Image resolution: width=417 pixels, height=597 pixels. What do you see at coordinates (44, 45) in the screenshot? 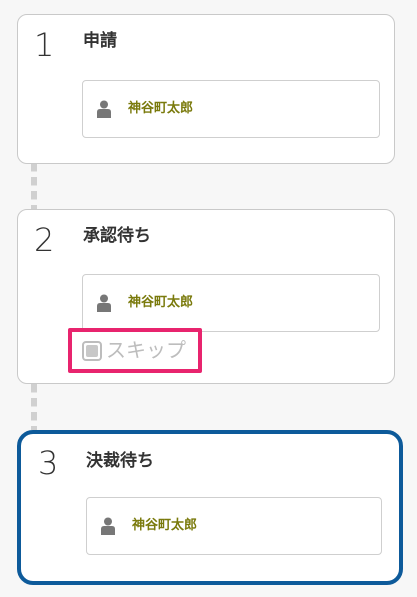
I see `step-number: 1` at bounding box center [44, 45].